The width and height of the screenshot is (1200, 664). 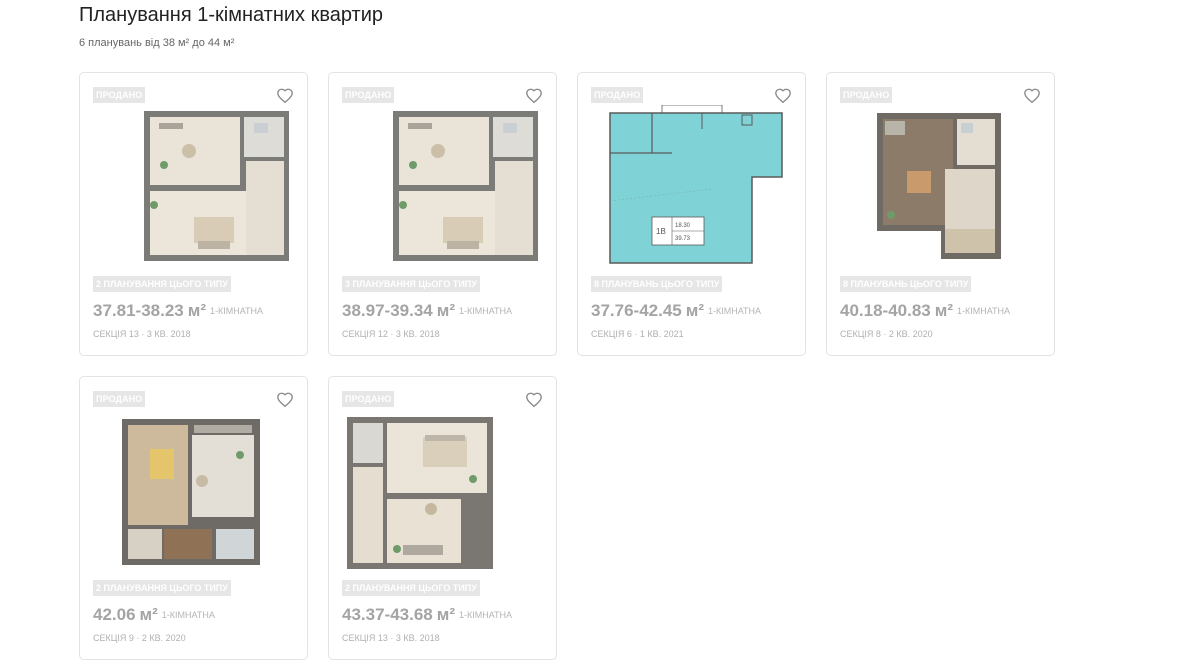 I want to click on area-line: 37.81-38.23 м² 1-КІМНАТНА, so click(x=178, y=311).